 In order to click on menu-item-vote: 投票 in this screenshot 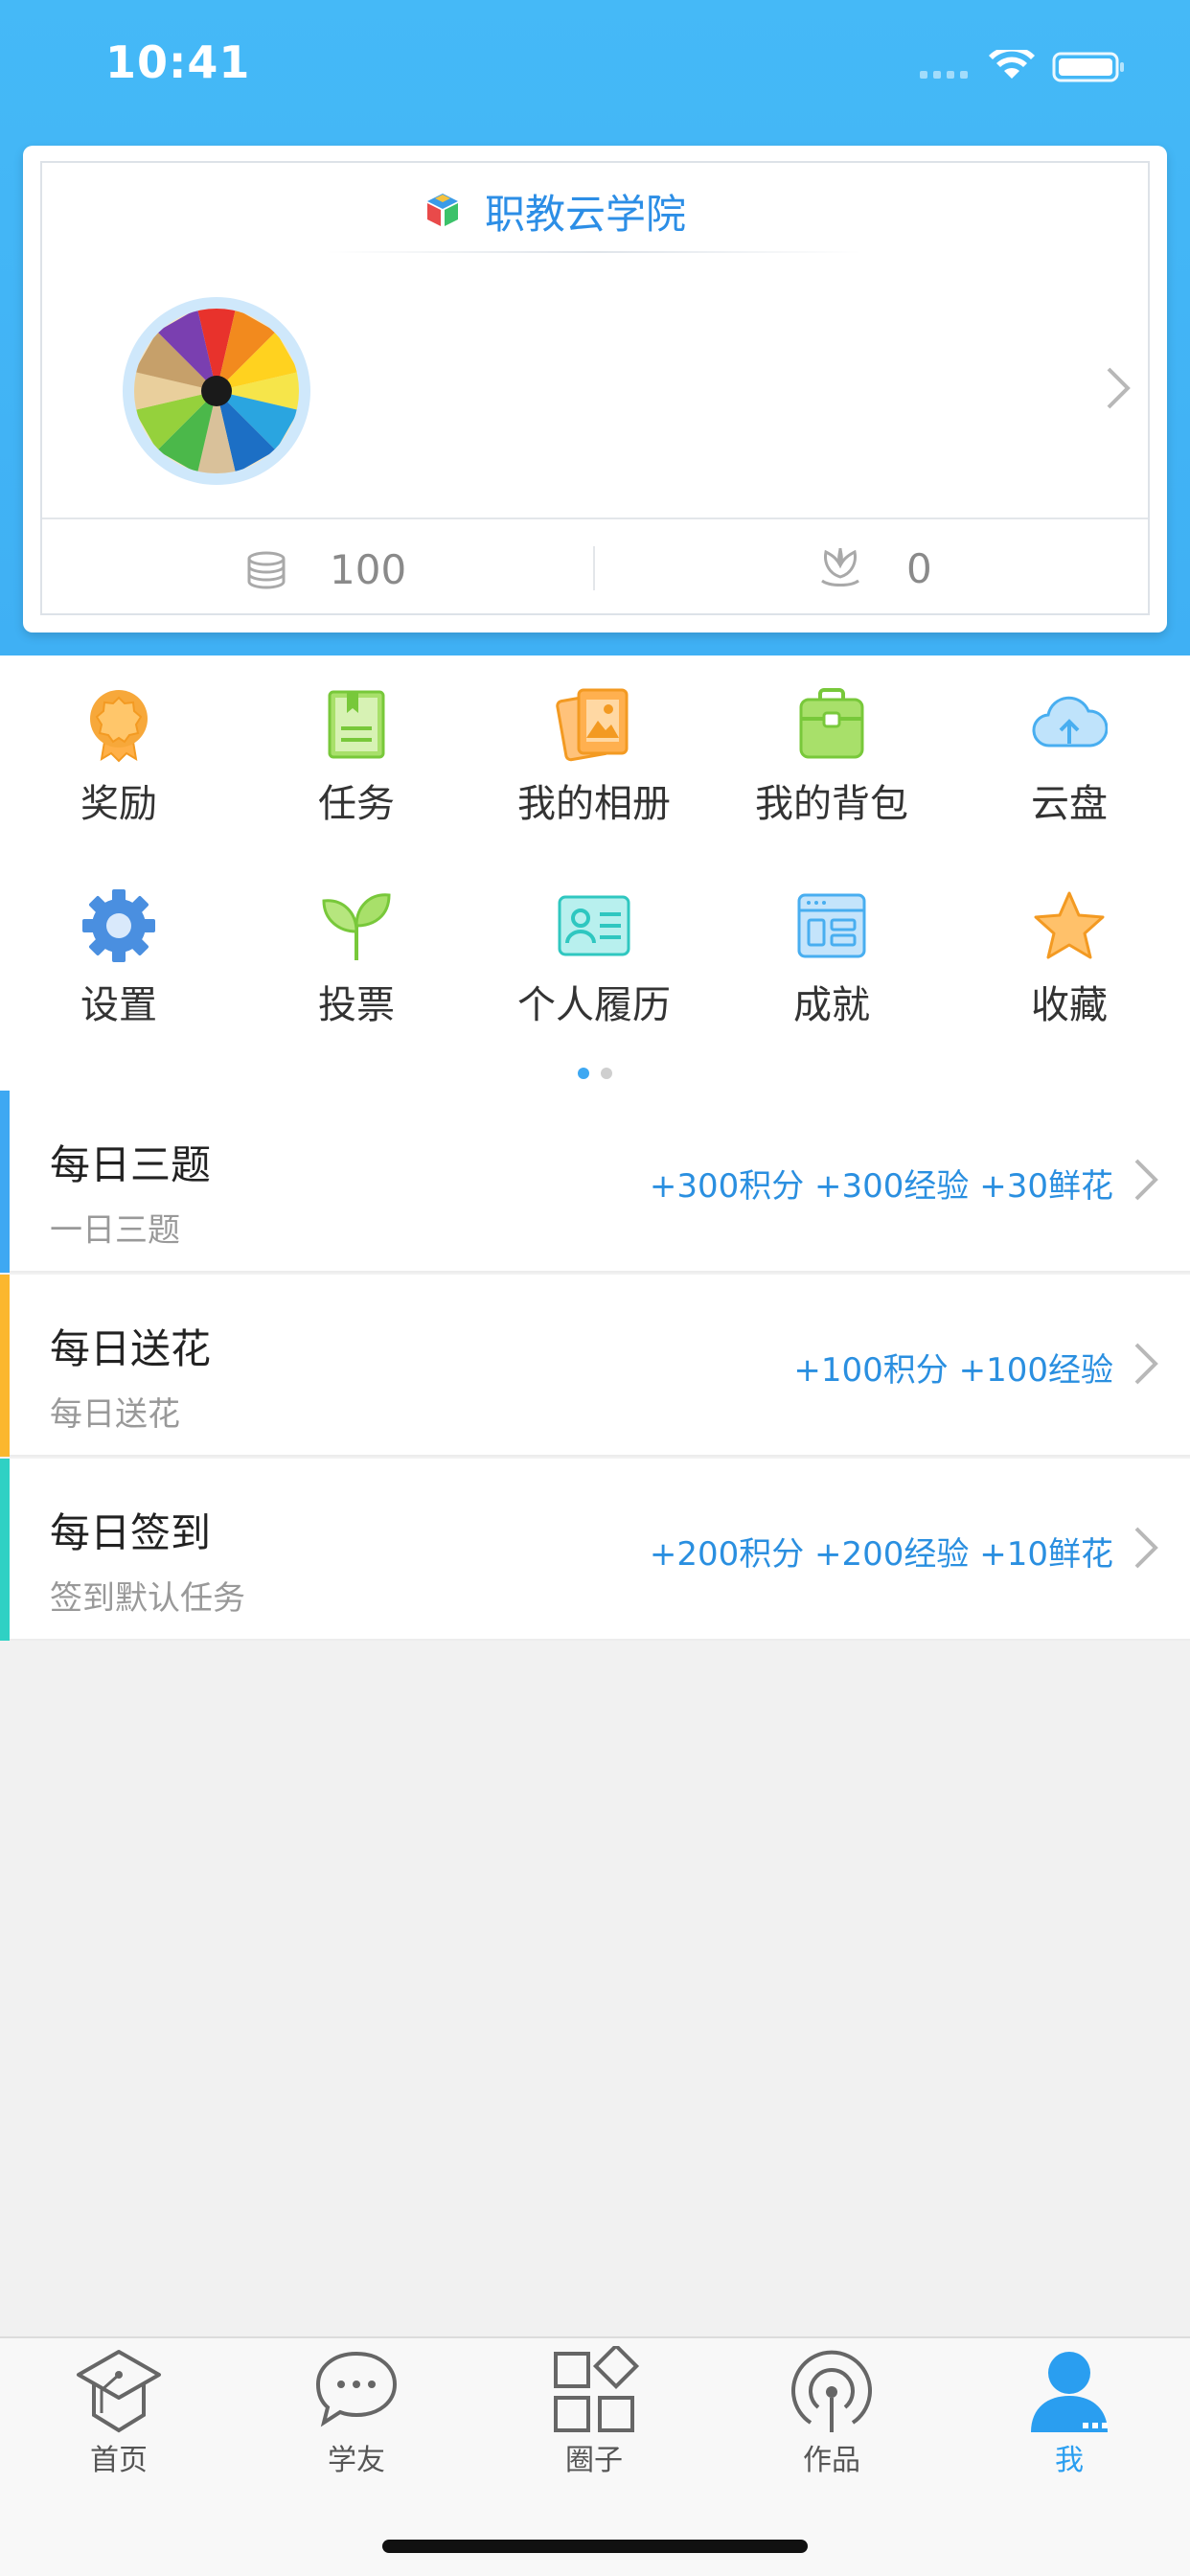, I will do `click(357, 958)`.